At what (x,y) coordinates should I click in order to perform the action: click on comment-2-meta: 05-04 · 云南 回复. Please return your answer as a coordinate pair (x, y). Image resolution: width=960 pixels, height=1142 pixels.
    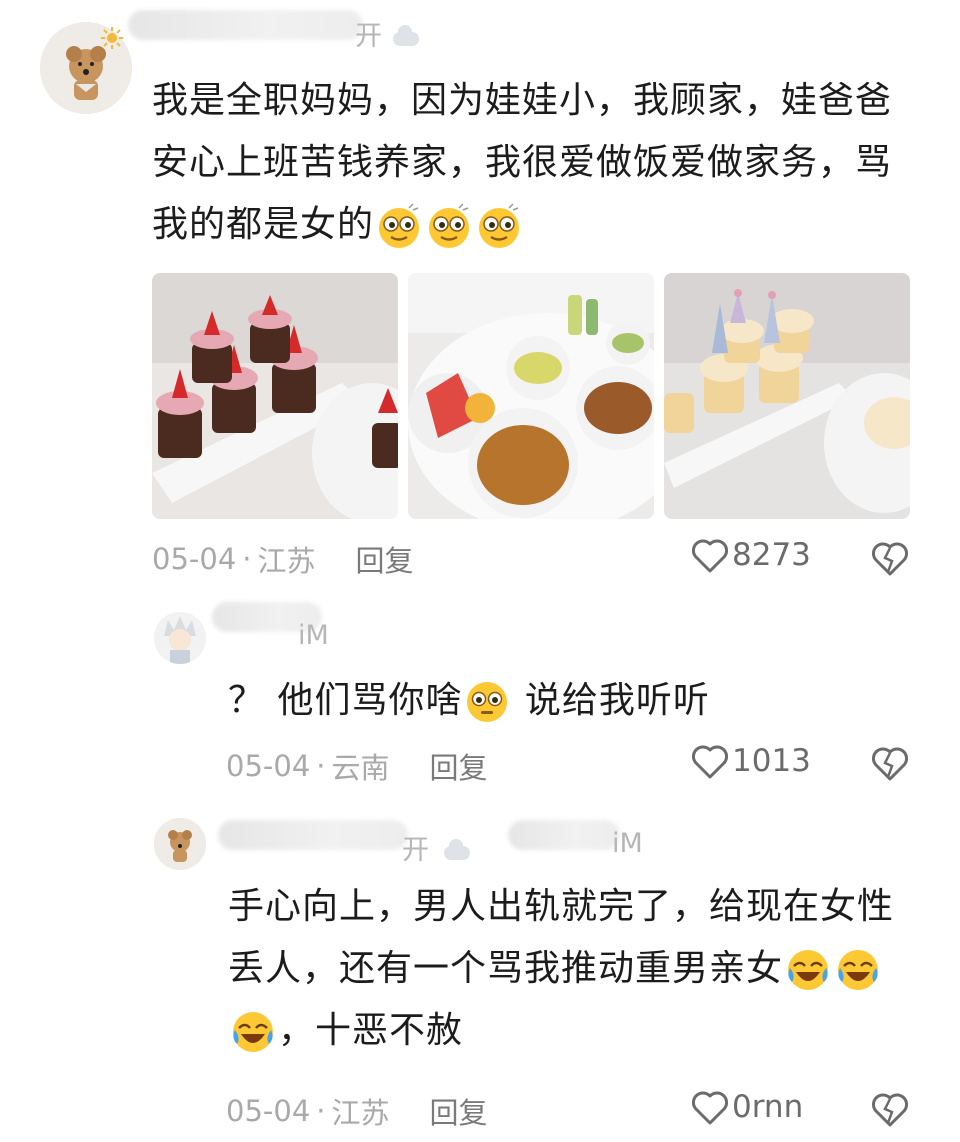
    Looking at the image, I should click on (357, 766).